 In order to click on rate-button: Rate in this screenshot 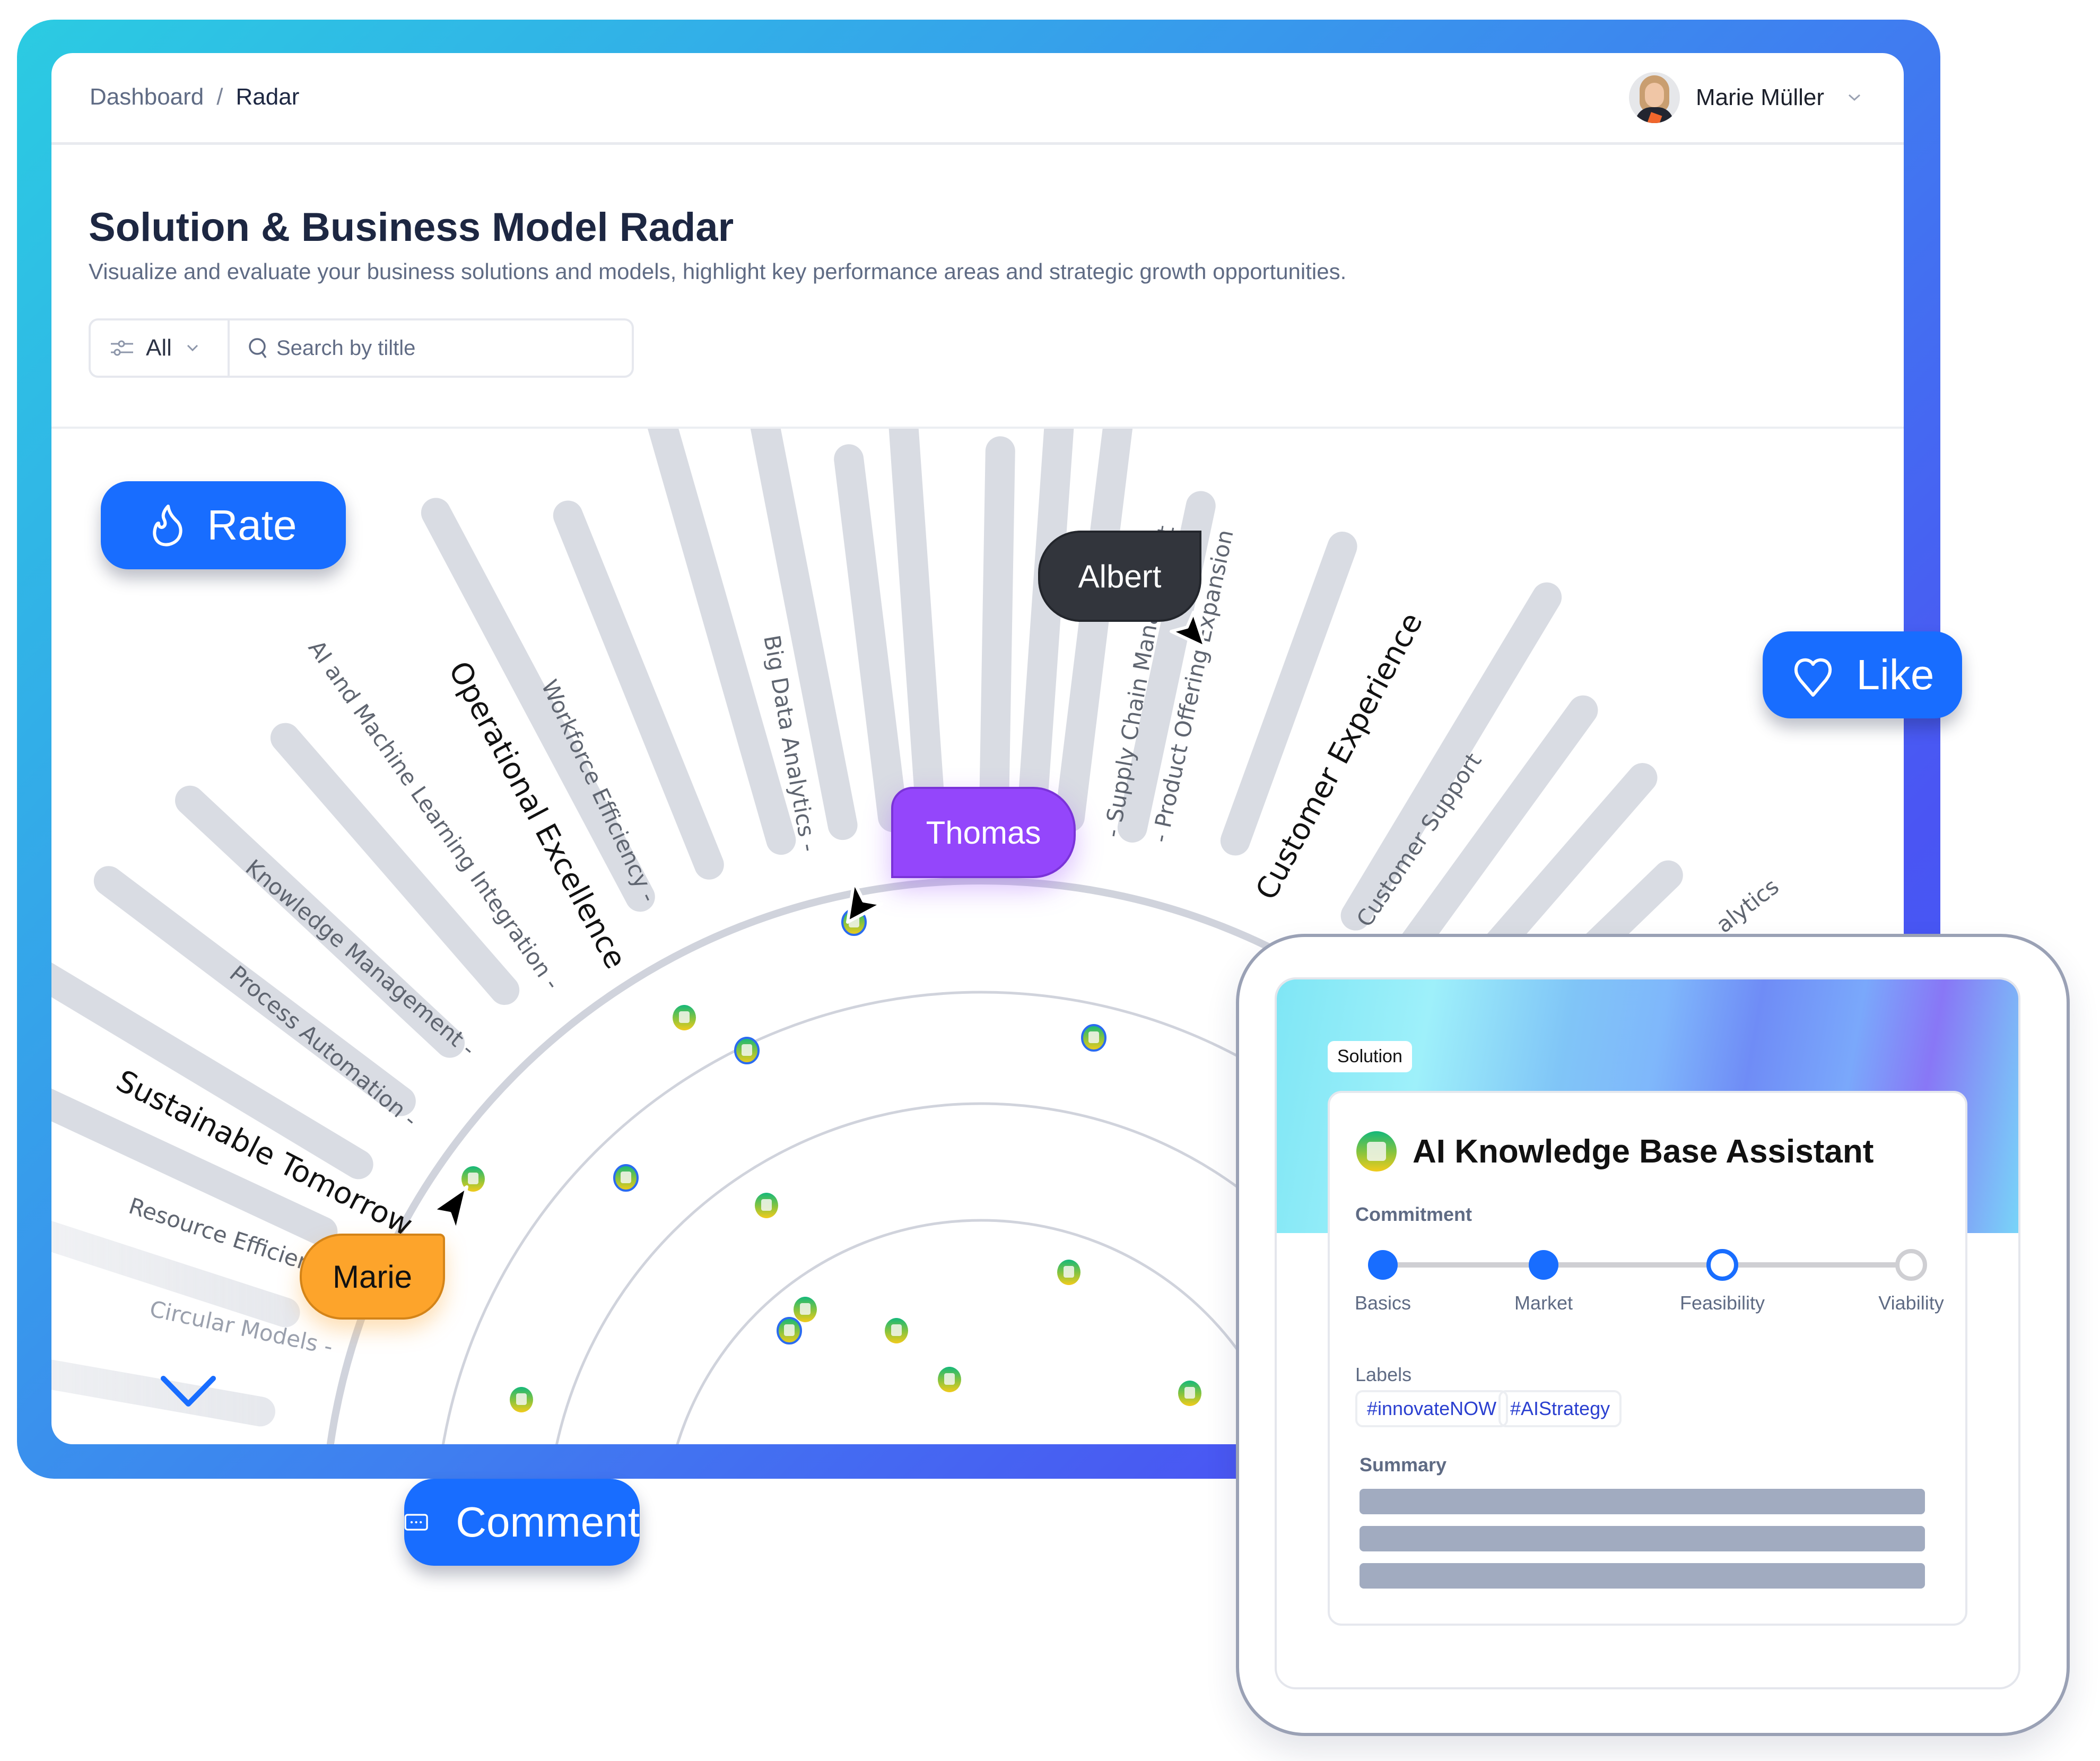, I will do `click(223, 525)`.